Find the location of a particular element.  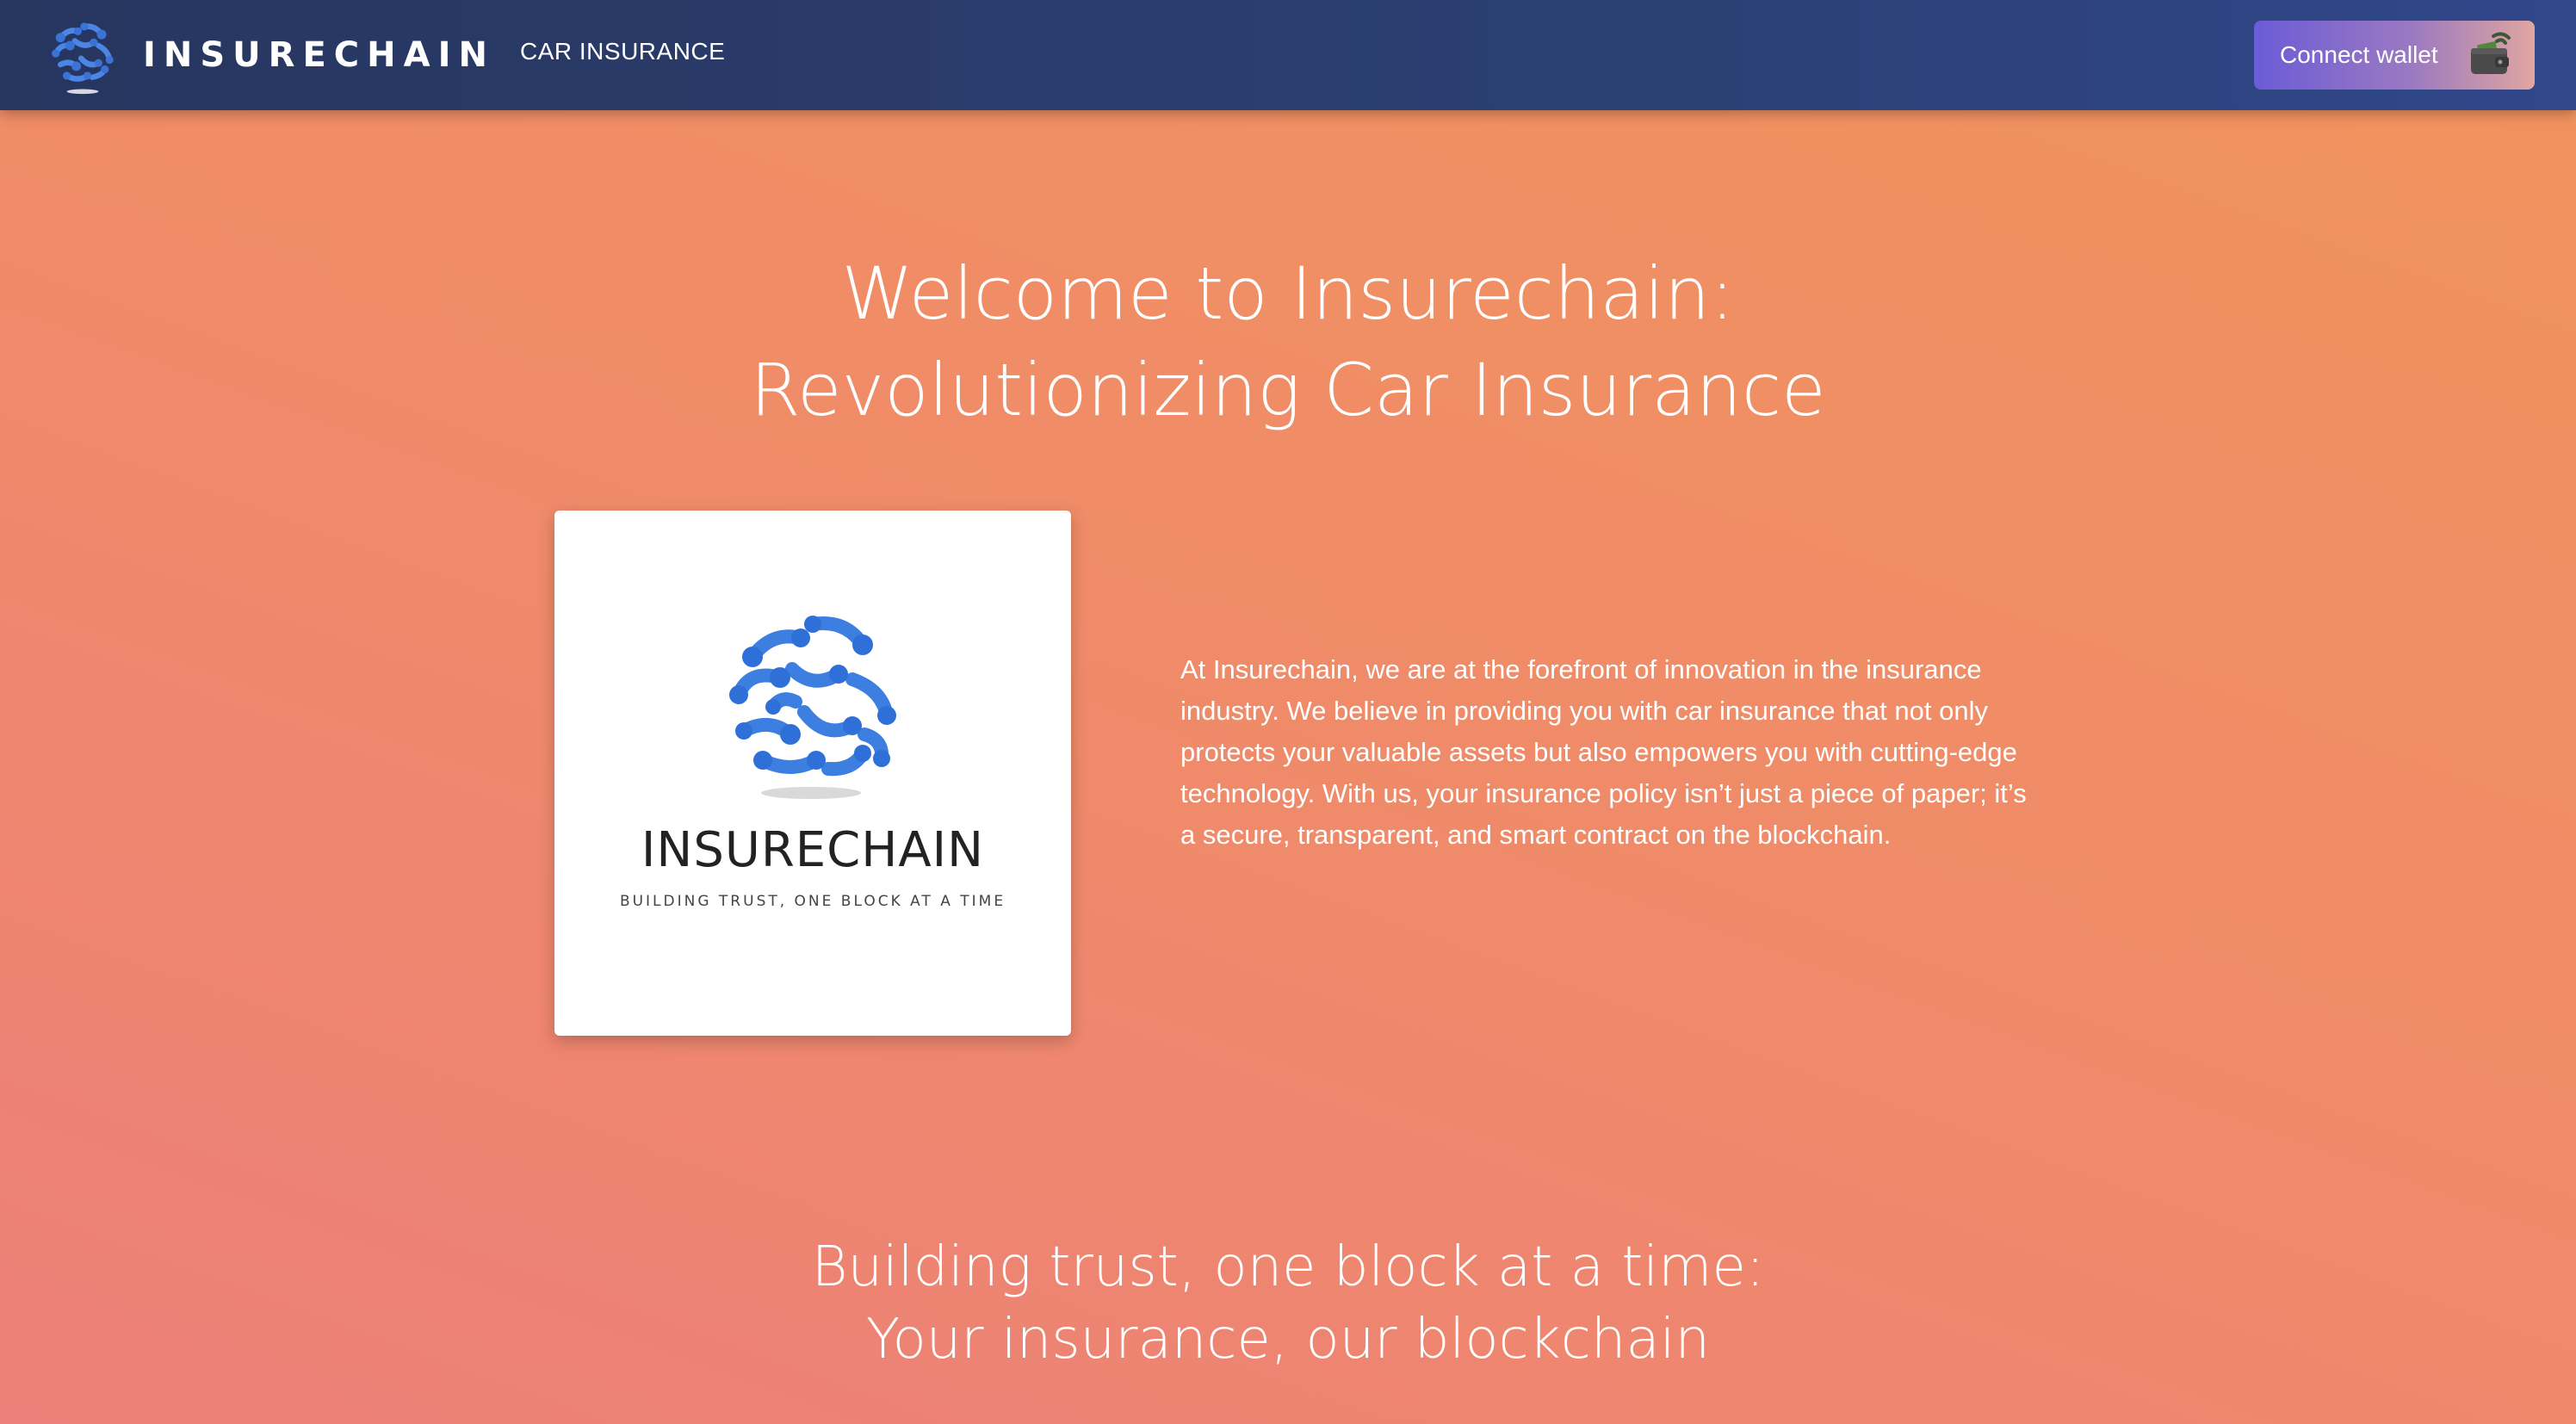

connect-wallet-button: Connect wallet is located at coordinates (2394, 55).